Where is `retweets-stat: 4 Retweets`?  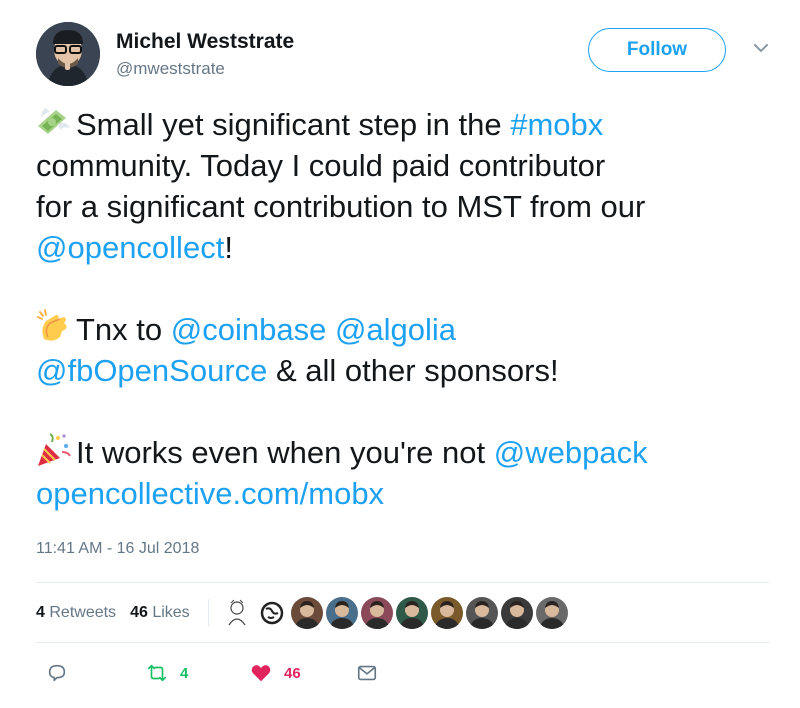
retweets-stat: 4 Retweets is located at coordinates (76, 613).